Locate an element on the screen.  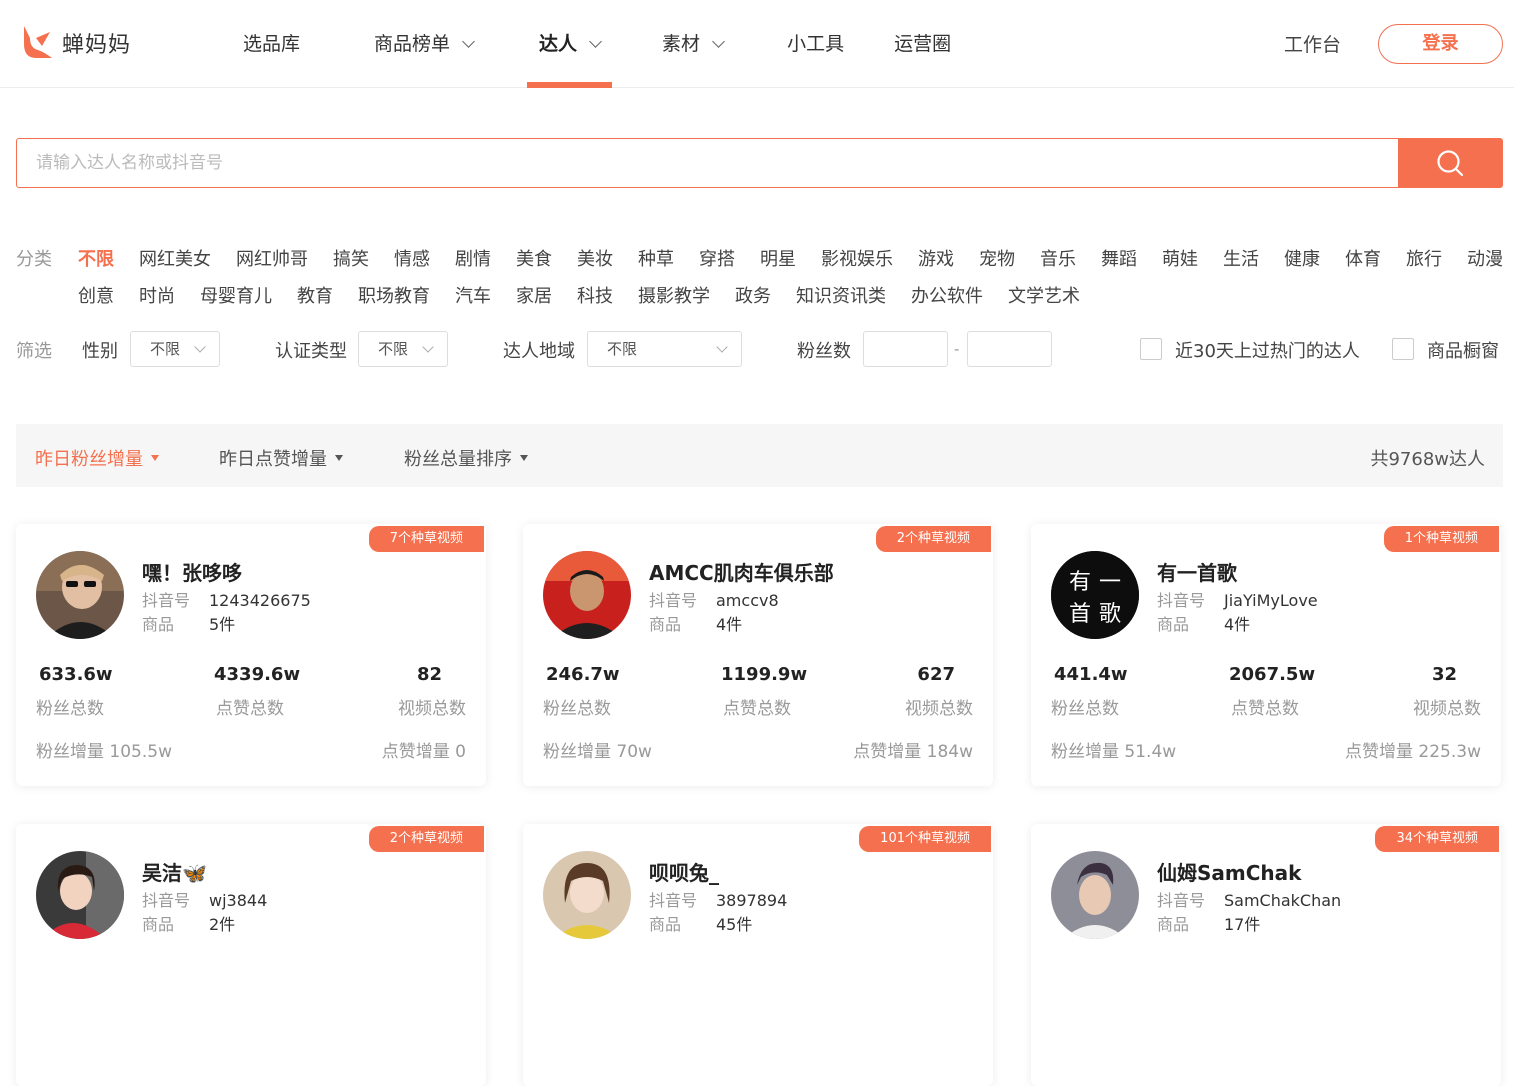
douyin-id: wj3844 is located at coordinates (238, 900).